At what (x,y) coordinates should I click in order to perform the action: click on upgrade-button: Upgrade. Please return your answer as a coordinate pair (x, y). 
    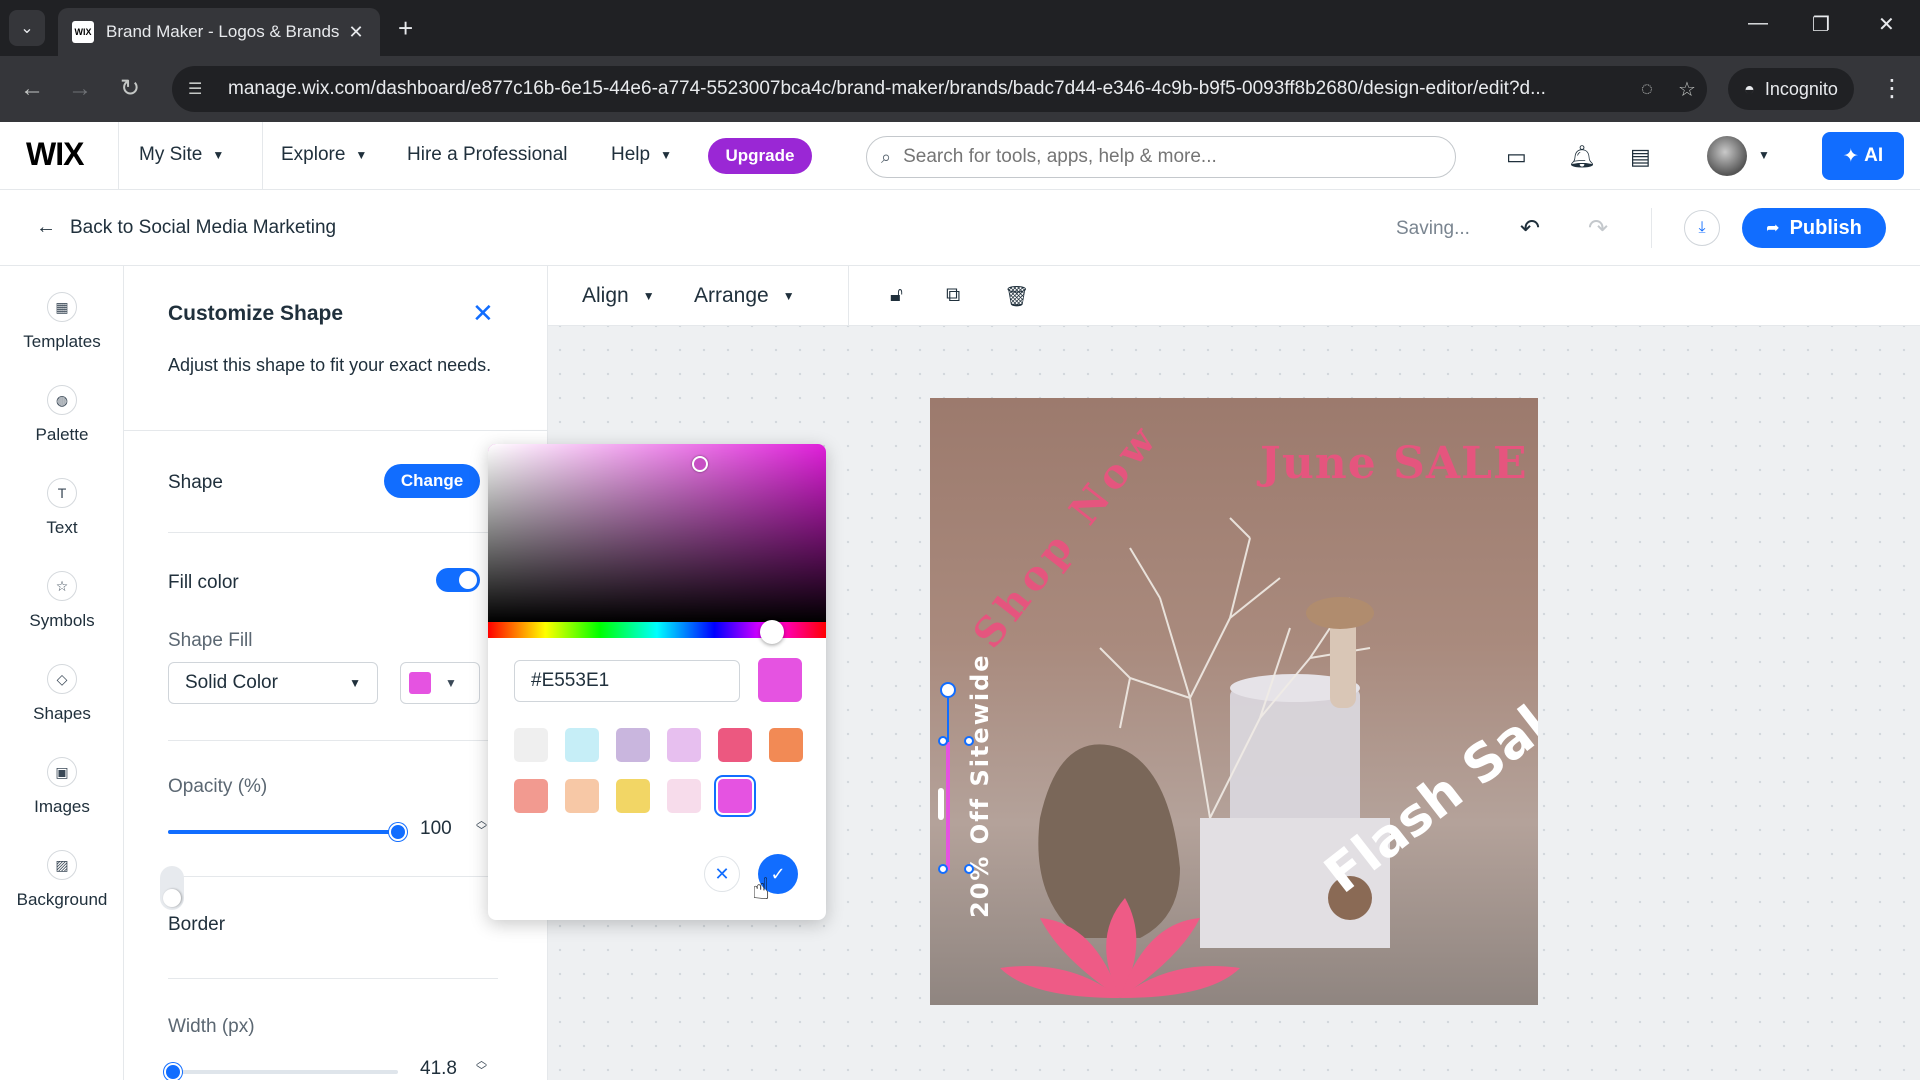
    Looking at the image, I should click on (760, 156).